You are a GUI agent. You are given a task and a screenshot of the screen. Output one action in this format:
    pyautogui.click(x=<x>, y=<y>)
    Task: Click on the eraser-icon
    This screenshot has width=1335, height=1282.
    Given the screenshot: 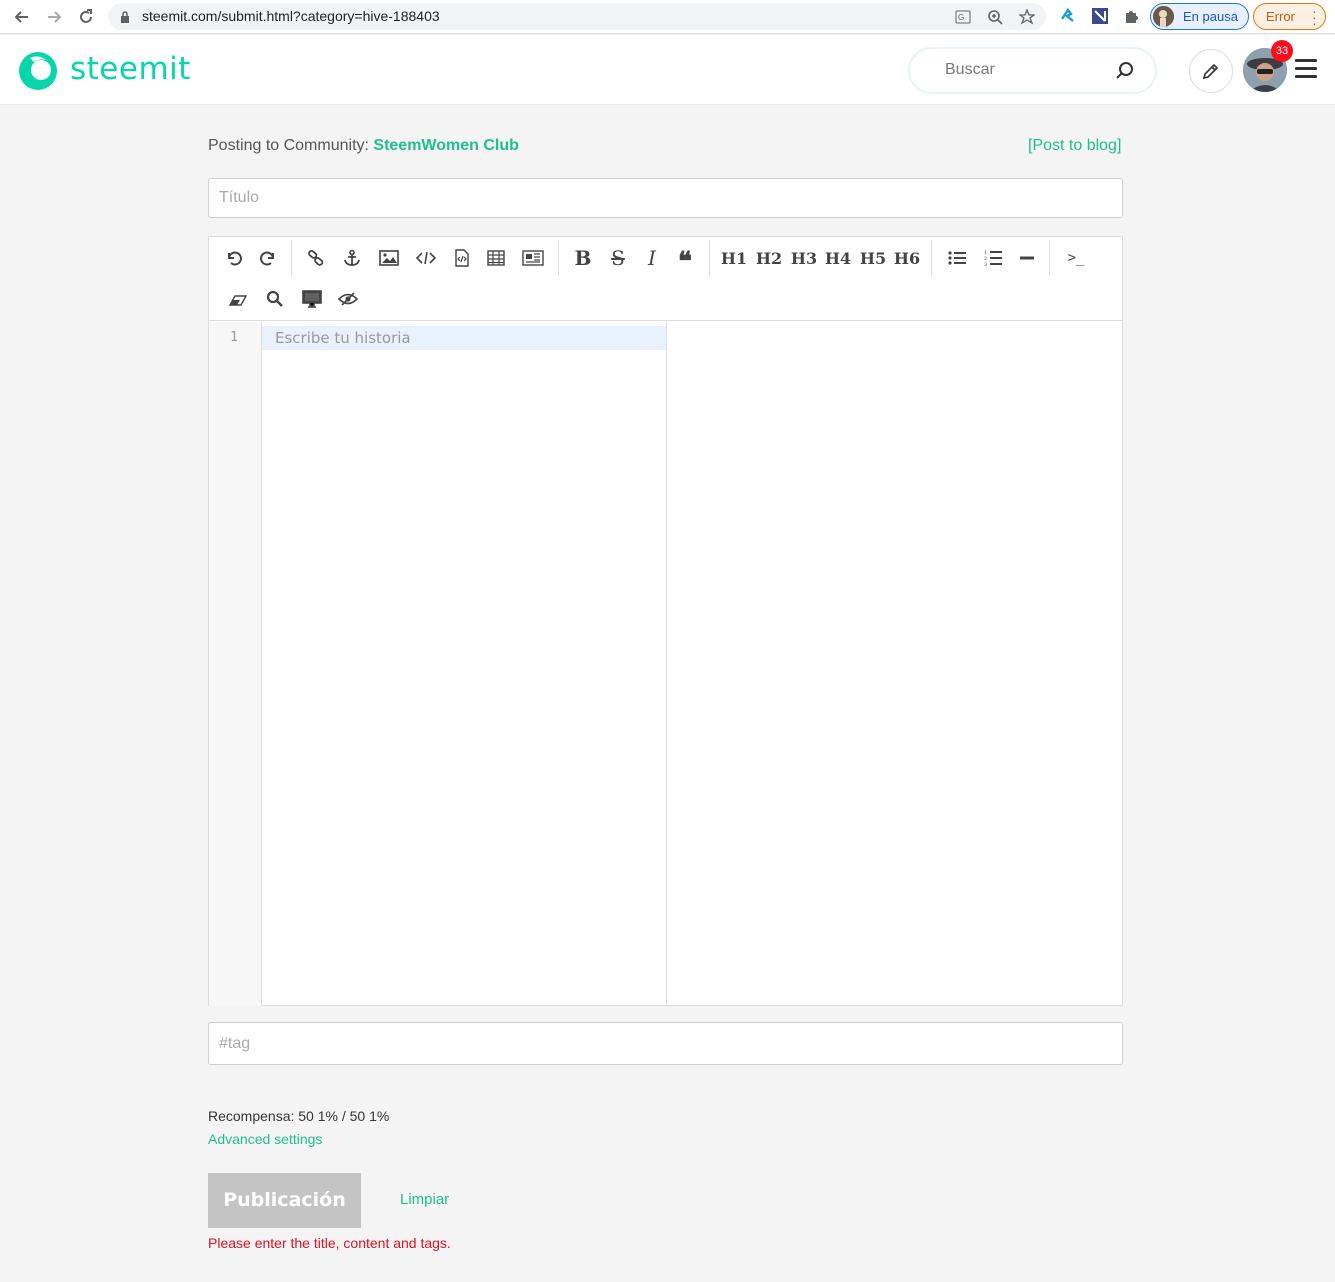 What is the action you would take?
    pyautogui.click(x=238, y=299)
    